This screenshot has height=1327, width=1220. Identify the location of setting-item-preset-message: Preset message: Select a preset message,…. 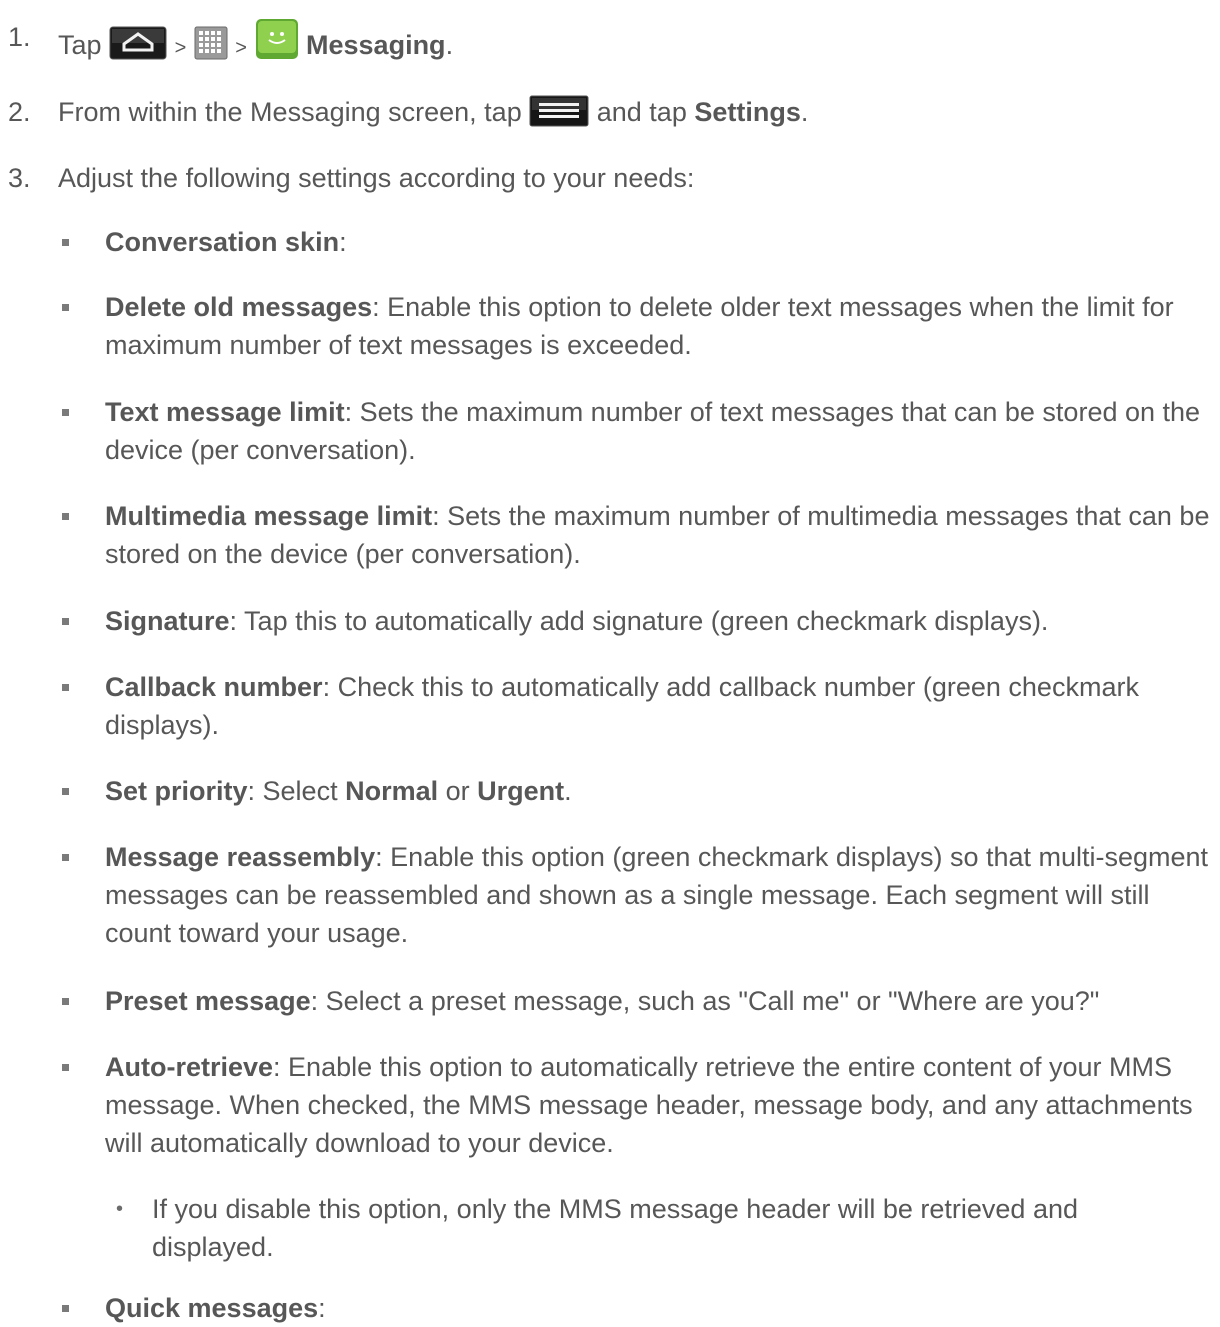
(660, 1001).